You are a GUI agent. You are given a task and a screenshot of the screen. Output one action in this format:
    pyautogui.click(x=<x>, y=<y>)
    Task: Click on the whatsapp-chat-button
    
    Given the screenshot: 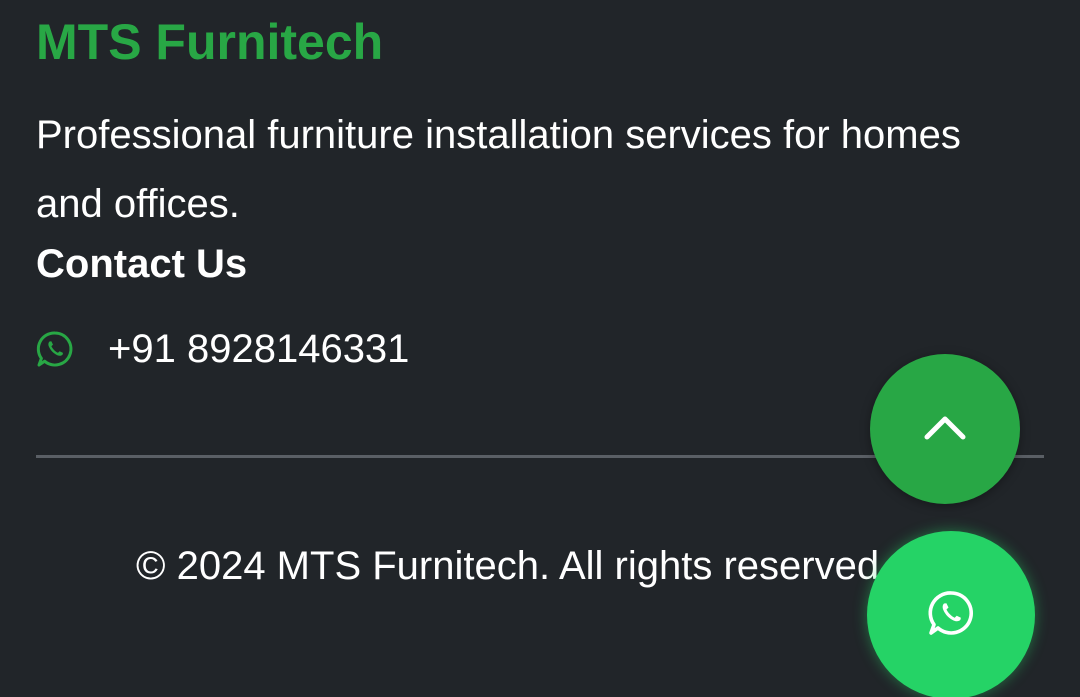 What is the action you would take?
    pyautogui.click(x=951, y=614)
    